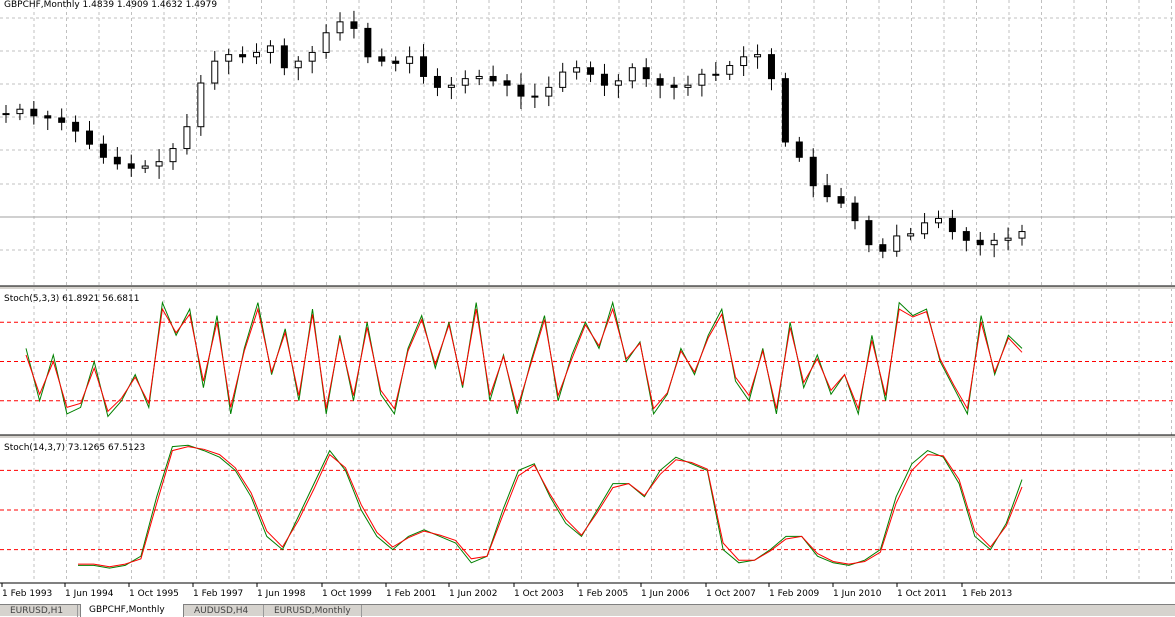  I want to click on x-tick-label: 1 Jun 2002, so click(473, 594).